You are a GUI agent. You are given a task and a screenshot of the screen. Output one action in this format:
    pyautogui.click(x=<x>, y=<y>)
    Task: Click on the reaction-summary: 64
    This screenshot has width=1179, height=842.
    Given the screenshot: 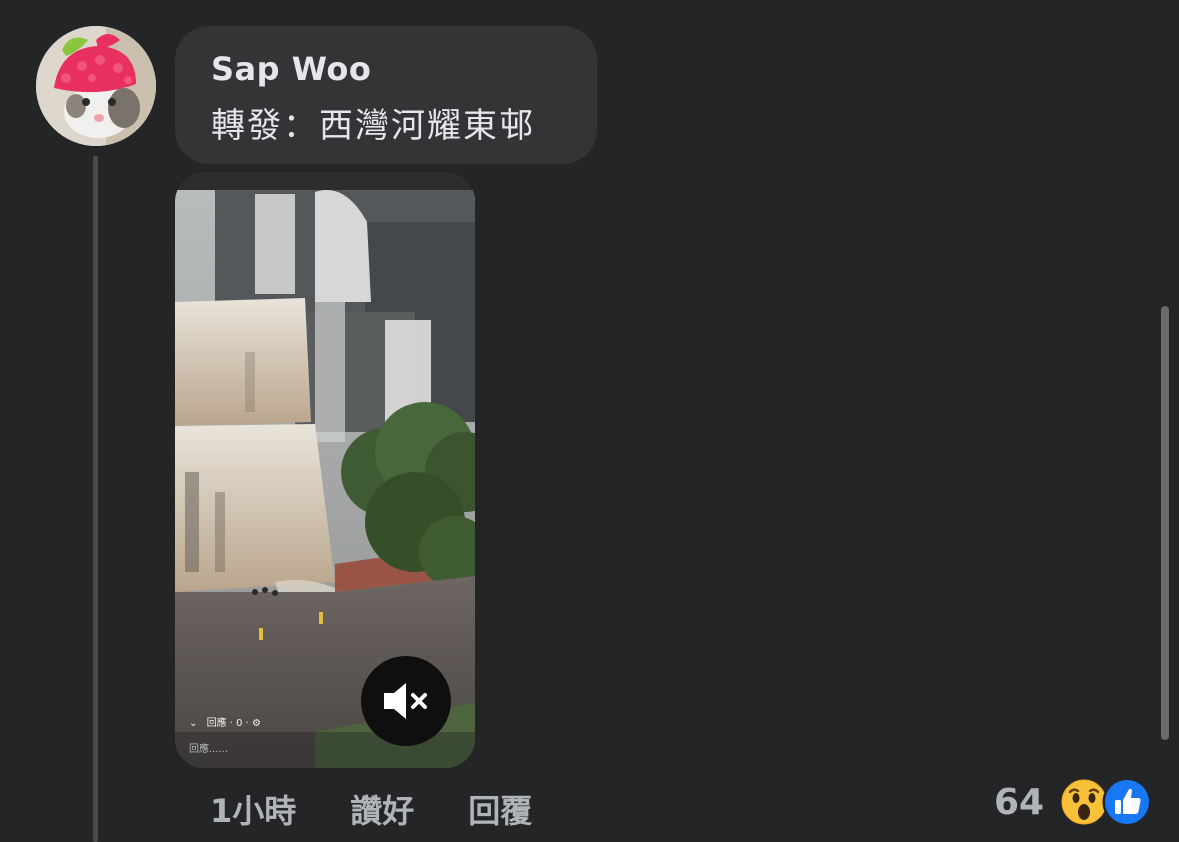 What is the action you would take?
    pyautogui.click(x=1075, y=802)
    